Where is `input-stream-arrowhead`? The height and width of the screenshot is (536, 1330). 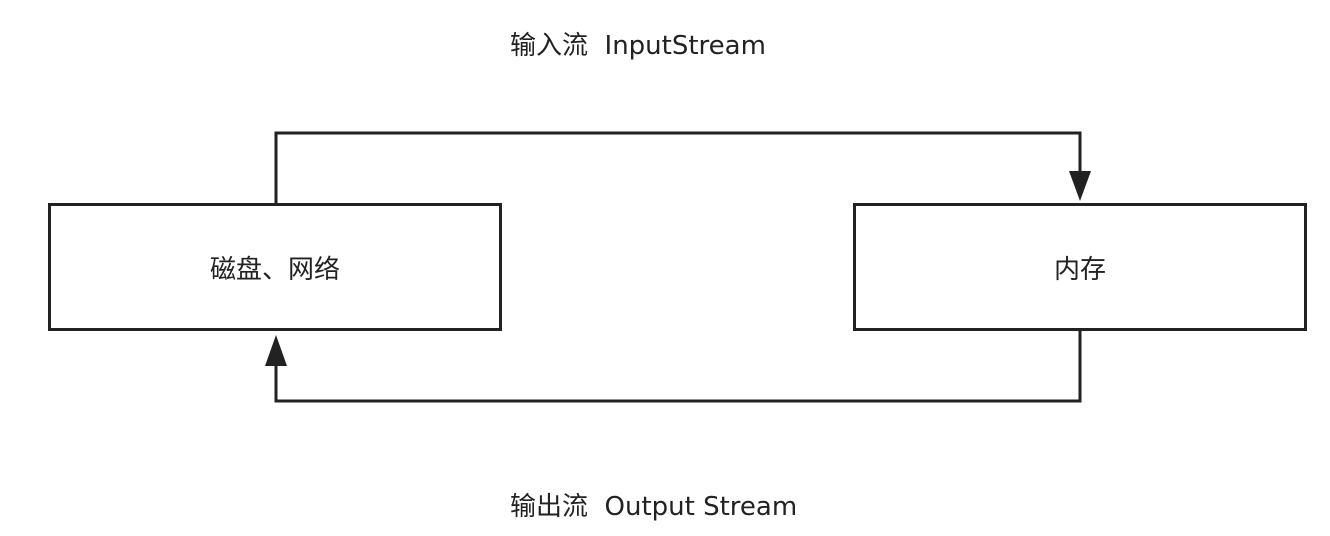
input-stream-arrowhead is located at coordinates (1080, 186).